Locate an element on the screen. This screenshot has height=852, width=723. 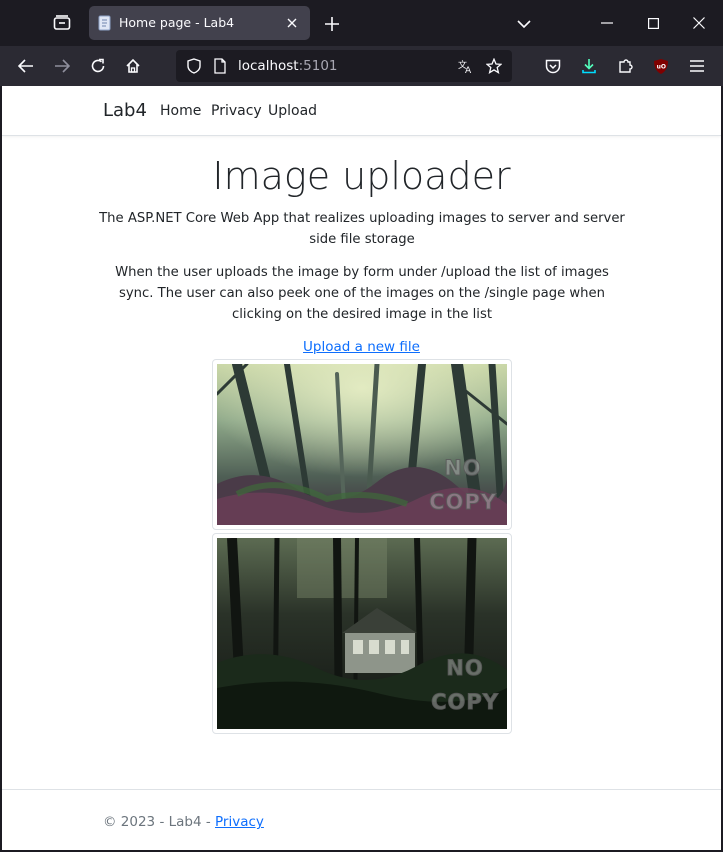
page-icon is located at coordinates (104, 23).